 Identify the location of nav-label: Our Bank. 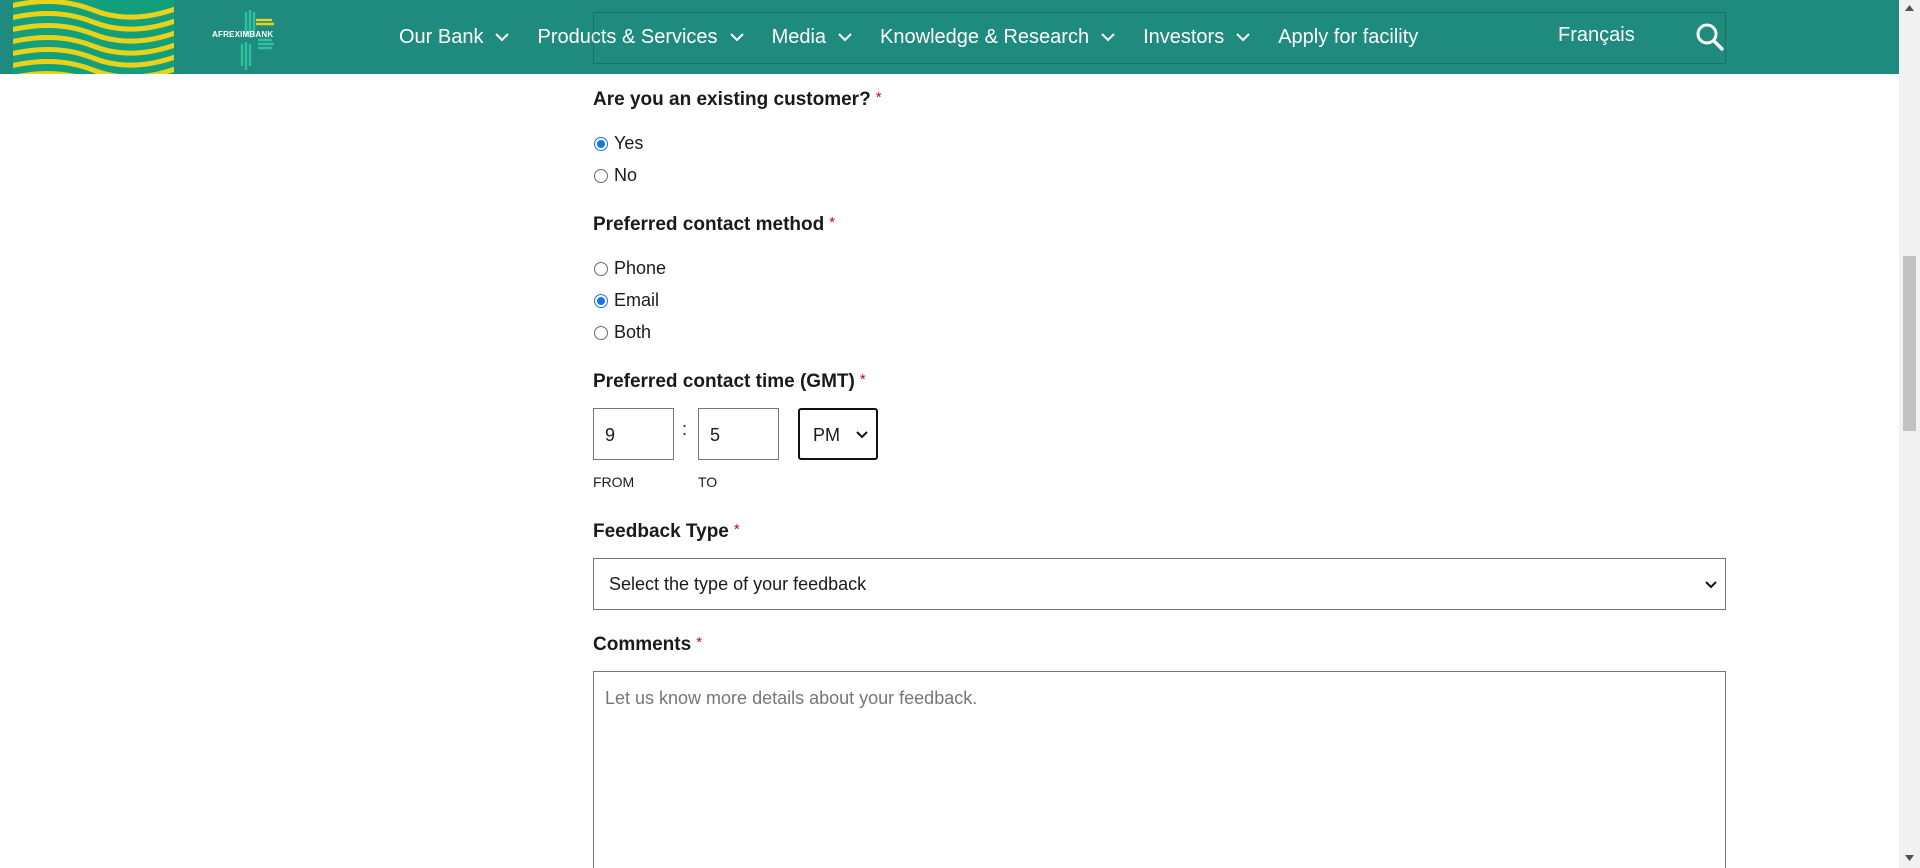
(441, 36).